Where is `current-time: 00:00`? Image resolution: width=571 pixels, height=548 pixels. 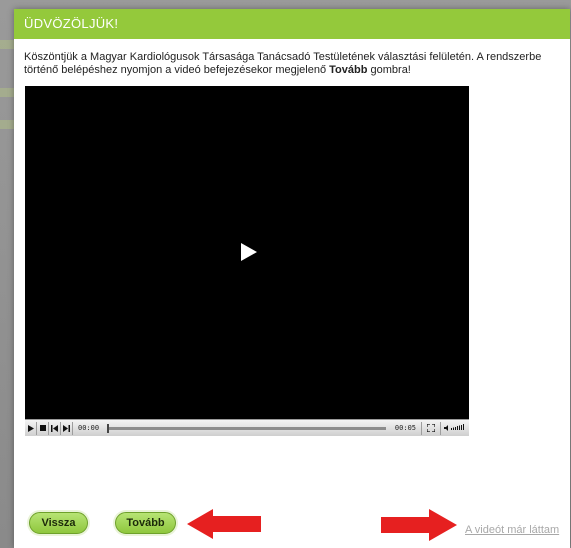 current-time: 00:00 is located at coordinates (89, 427).